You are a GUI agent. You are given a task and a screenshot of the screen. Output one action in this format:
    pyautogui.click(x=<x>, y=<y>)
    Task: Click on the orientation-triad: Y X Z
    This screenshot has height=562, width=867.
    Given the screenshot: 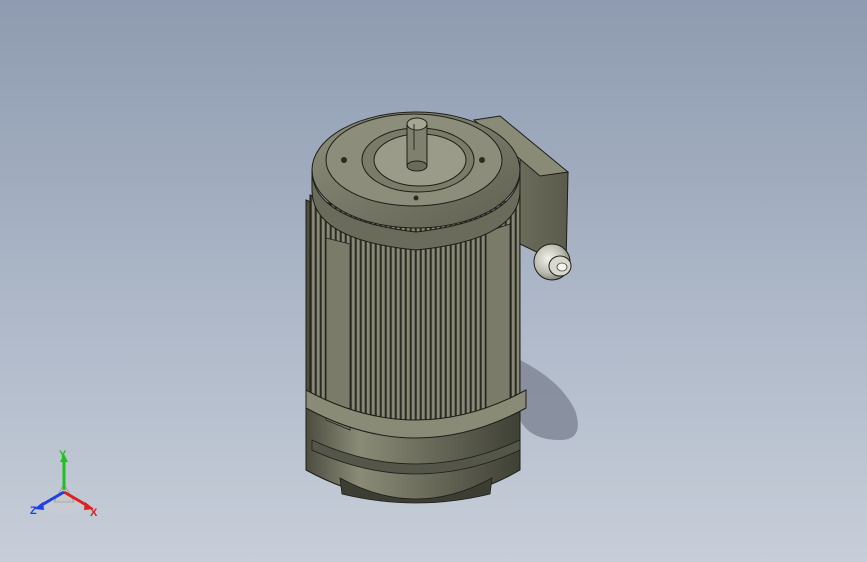 What is the action you would take?
    pyautogui.click(x=64, y=486)
    